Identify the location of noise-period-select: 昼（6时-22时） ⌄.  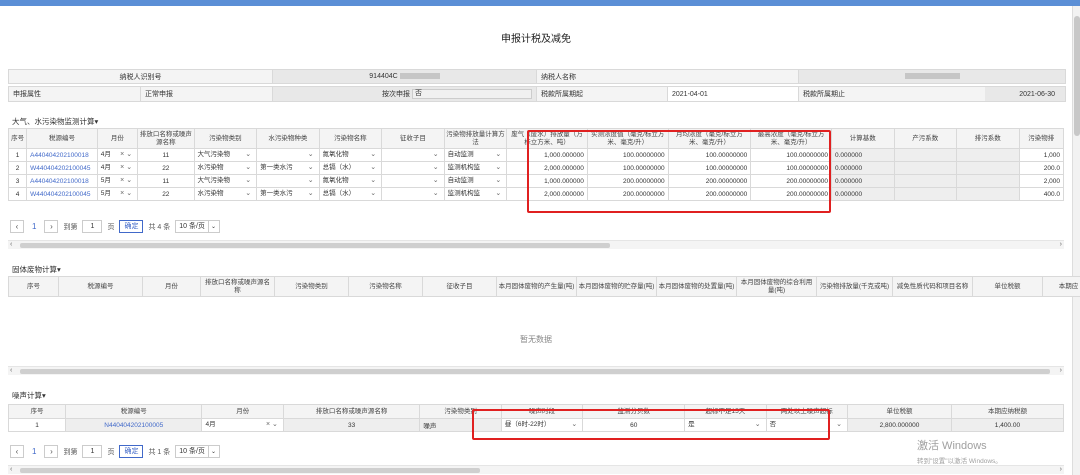
(542, 425).